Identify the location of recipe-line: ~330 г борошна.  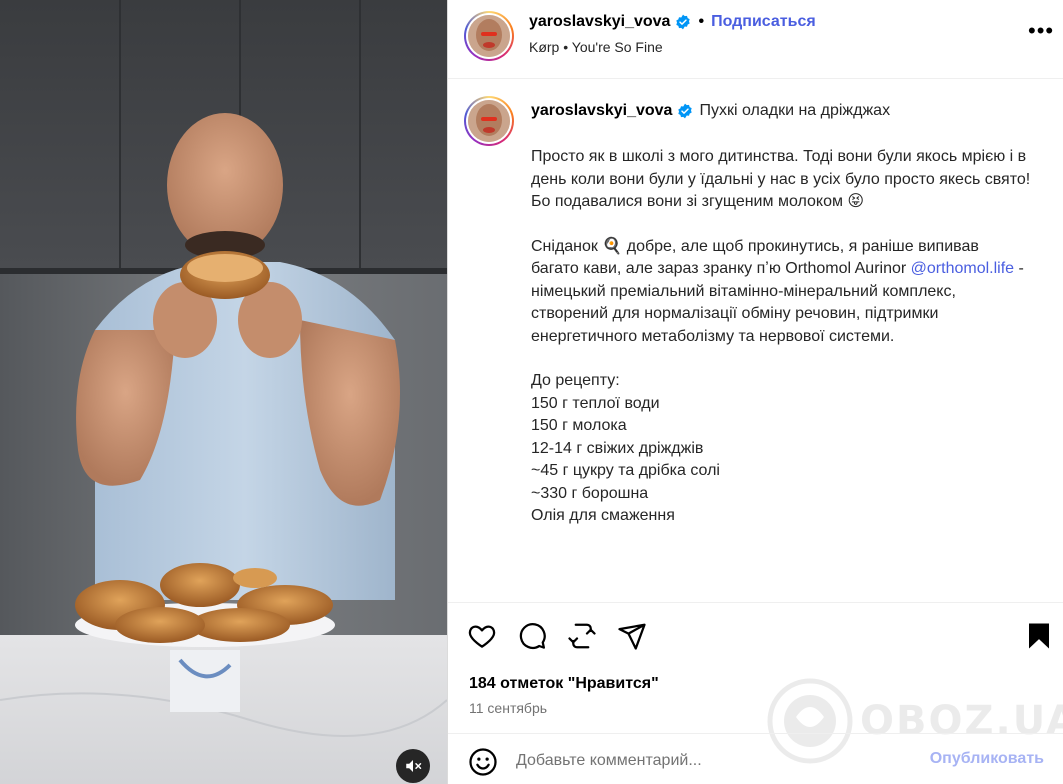
(590, 493).